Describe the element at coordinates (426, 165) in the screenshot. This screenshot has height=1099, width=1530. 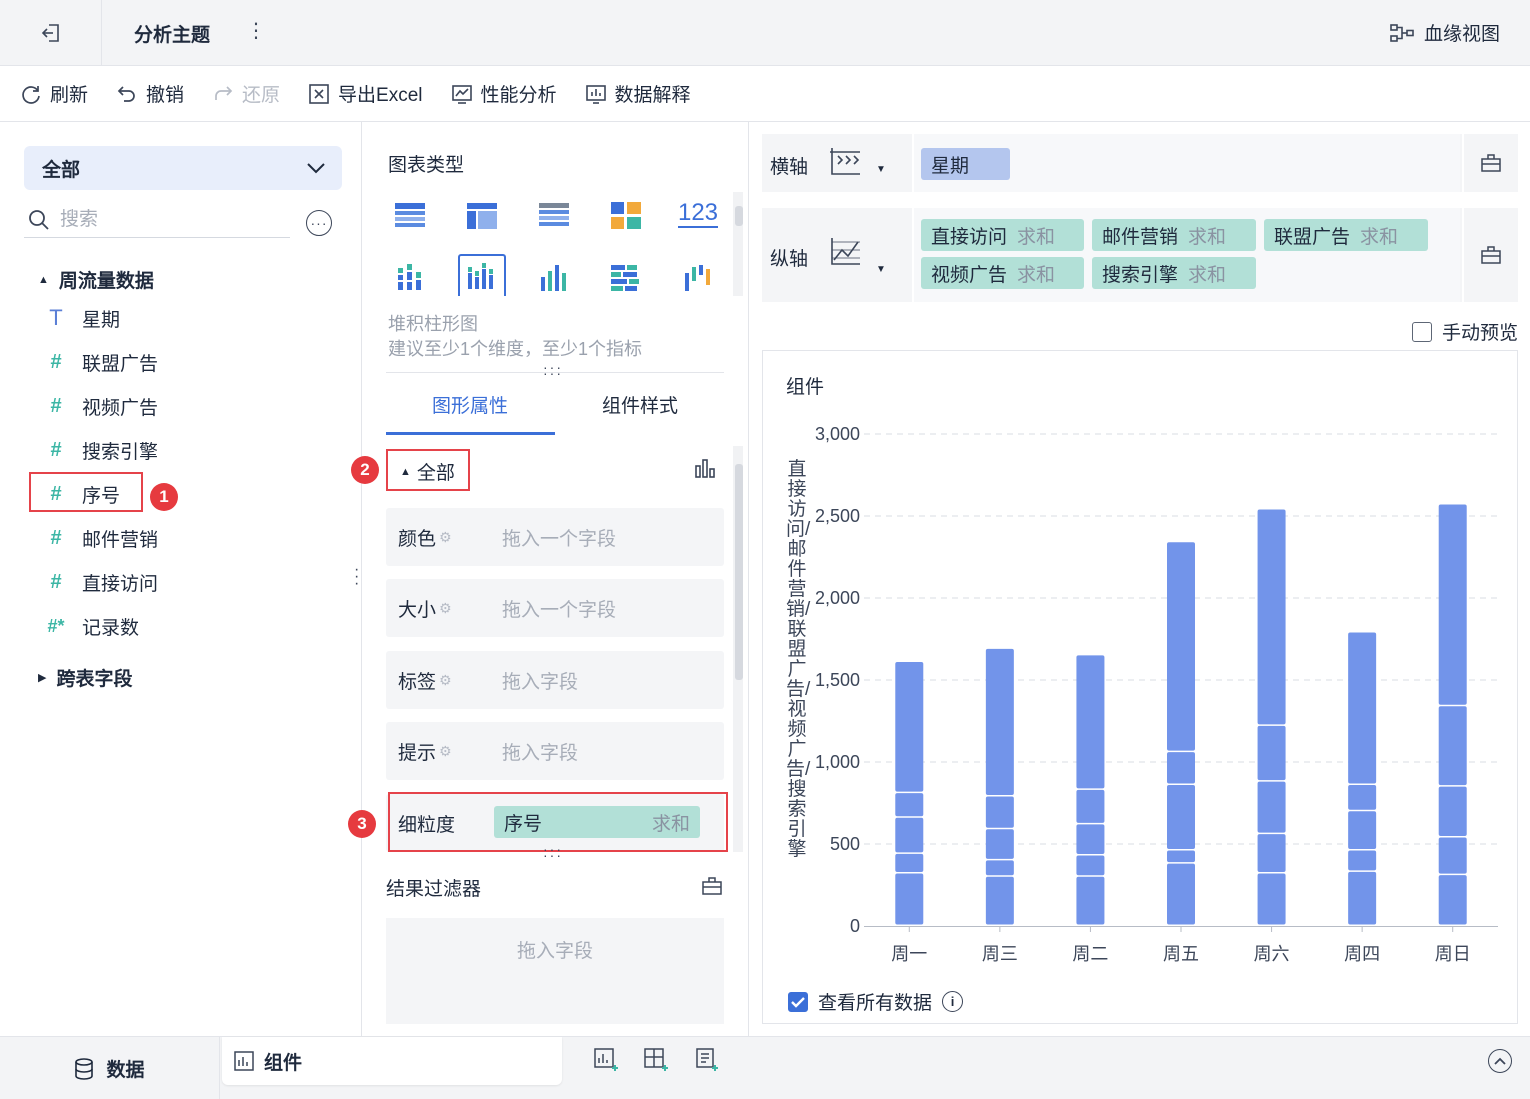
I see `chart-type-title: 图表类型` at that location.